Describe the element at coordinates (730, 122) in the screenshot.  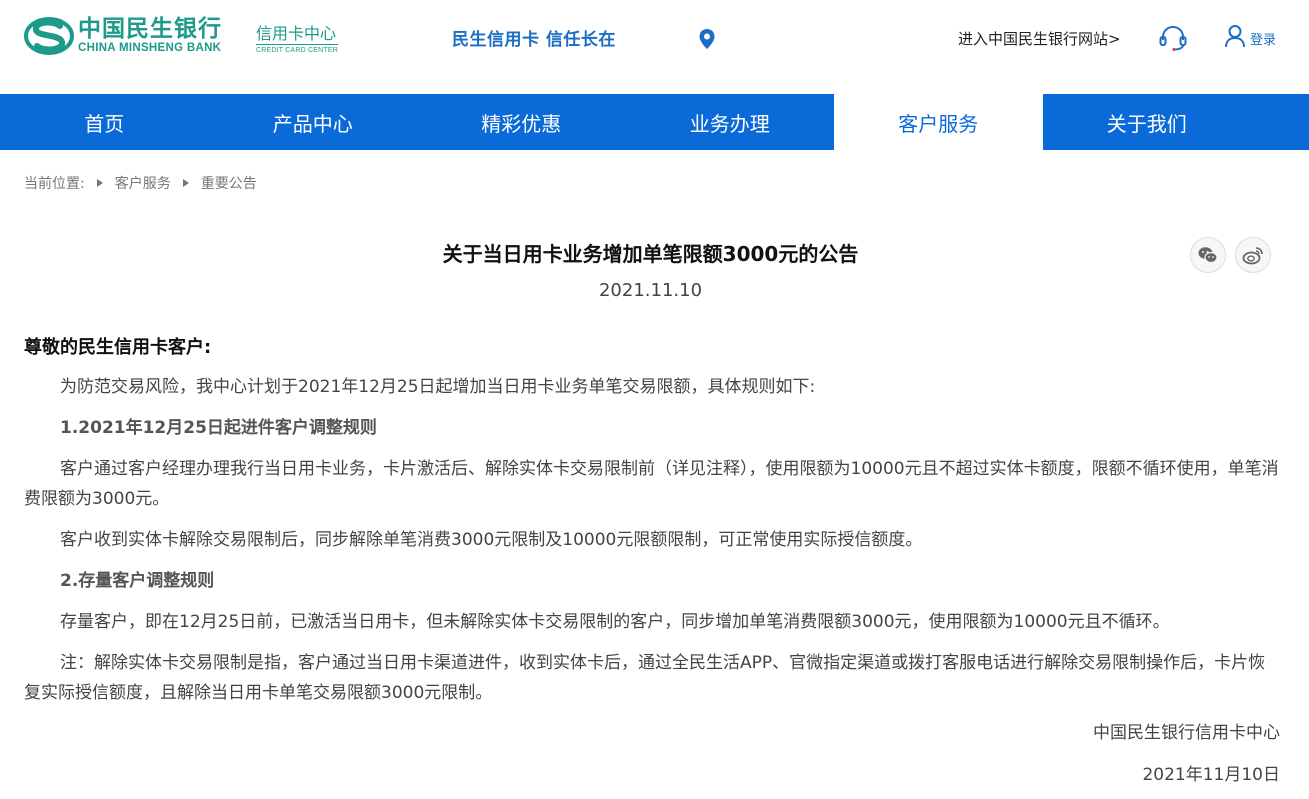
I see `nav-item-services: 业务办理` at that location.